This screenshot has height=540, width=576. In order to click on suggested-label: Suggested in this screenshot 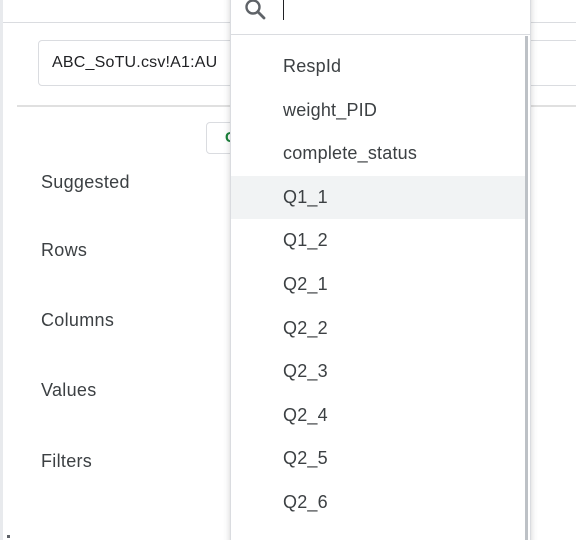, I will do `click(85, 182)`.